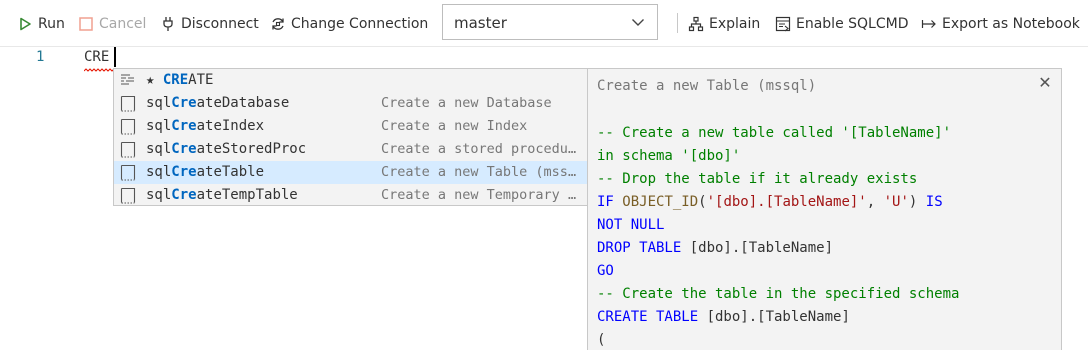  Describe the element at coordinates (783, 24) in the screenshot. I see `sqlcmd-icon` at that location.